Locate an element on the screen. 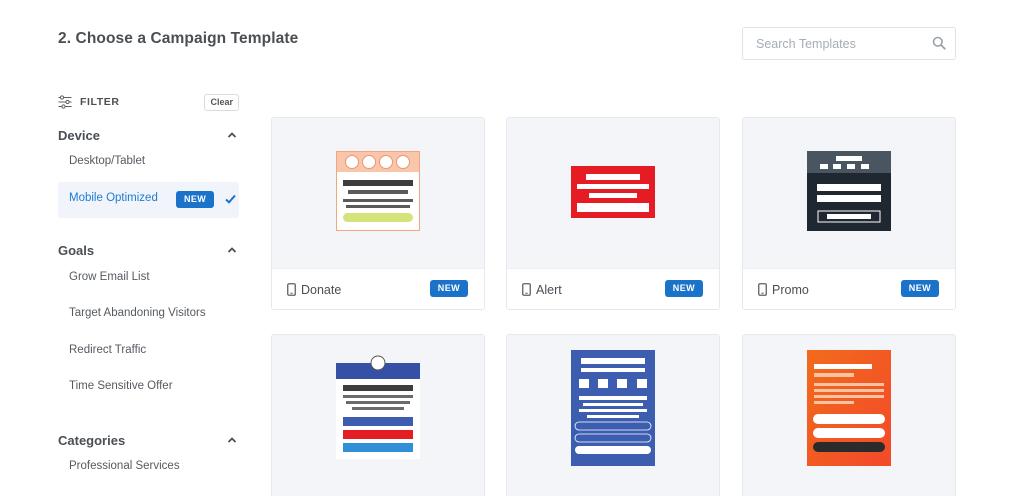 Image resolution: width=1024 pixels, height=496 pixels. filter-goal-grow-email-list: Grow Email List is located at coordinates (148, 279).